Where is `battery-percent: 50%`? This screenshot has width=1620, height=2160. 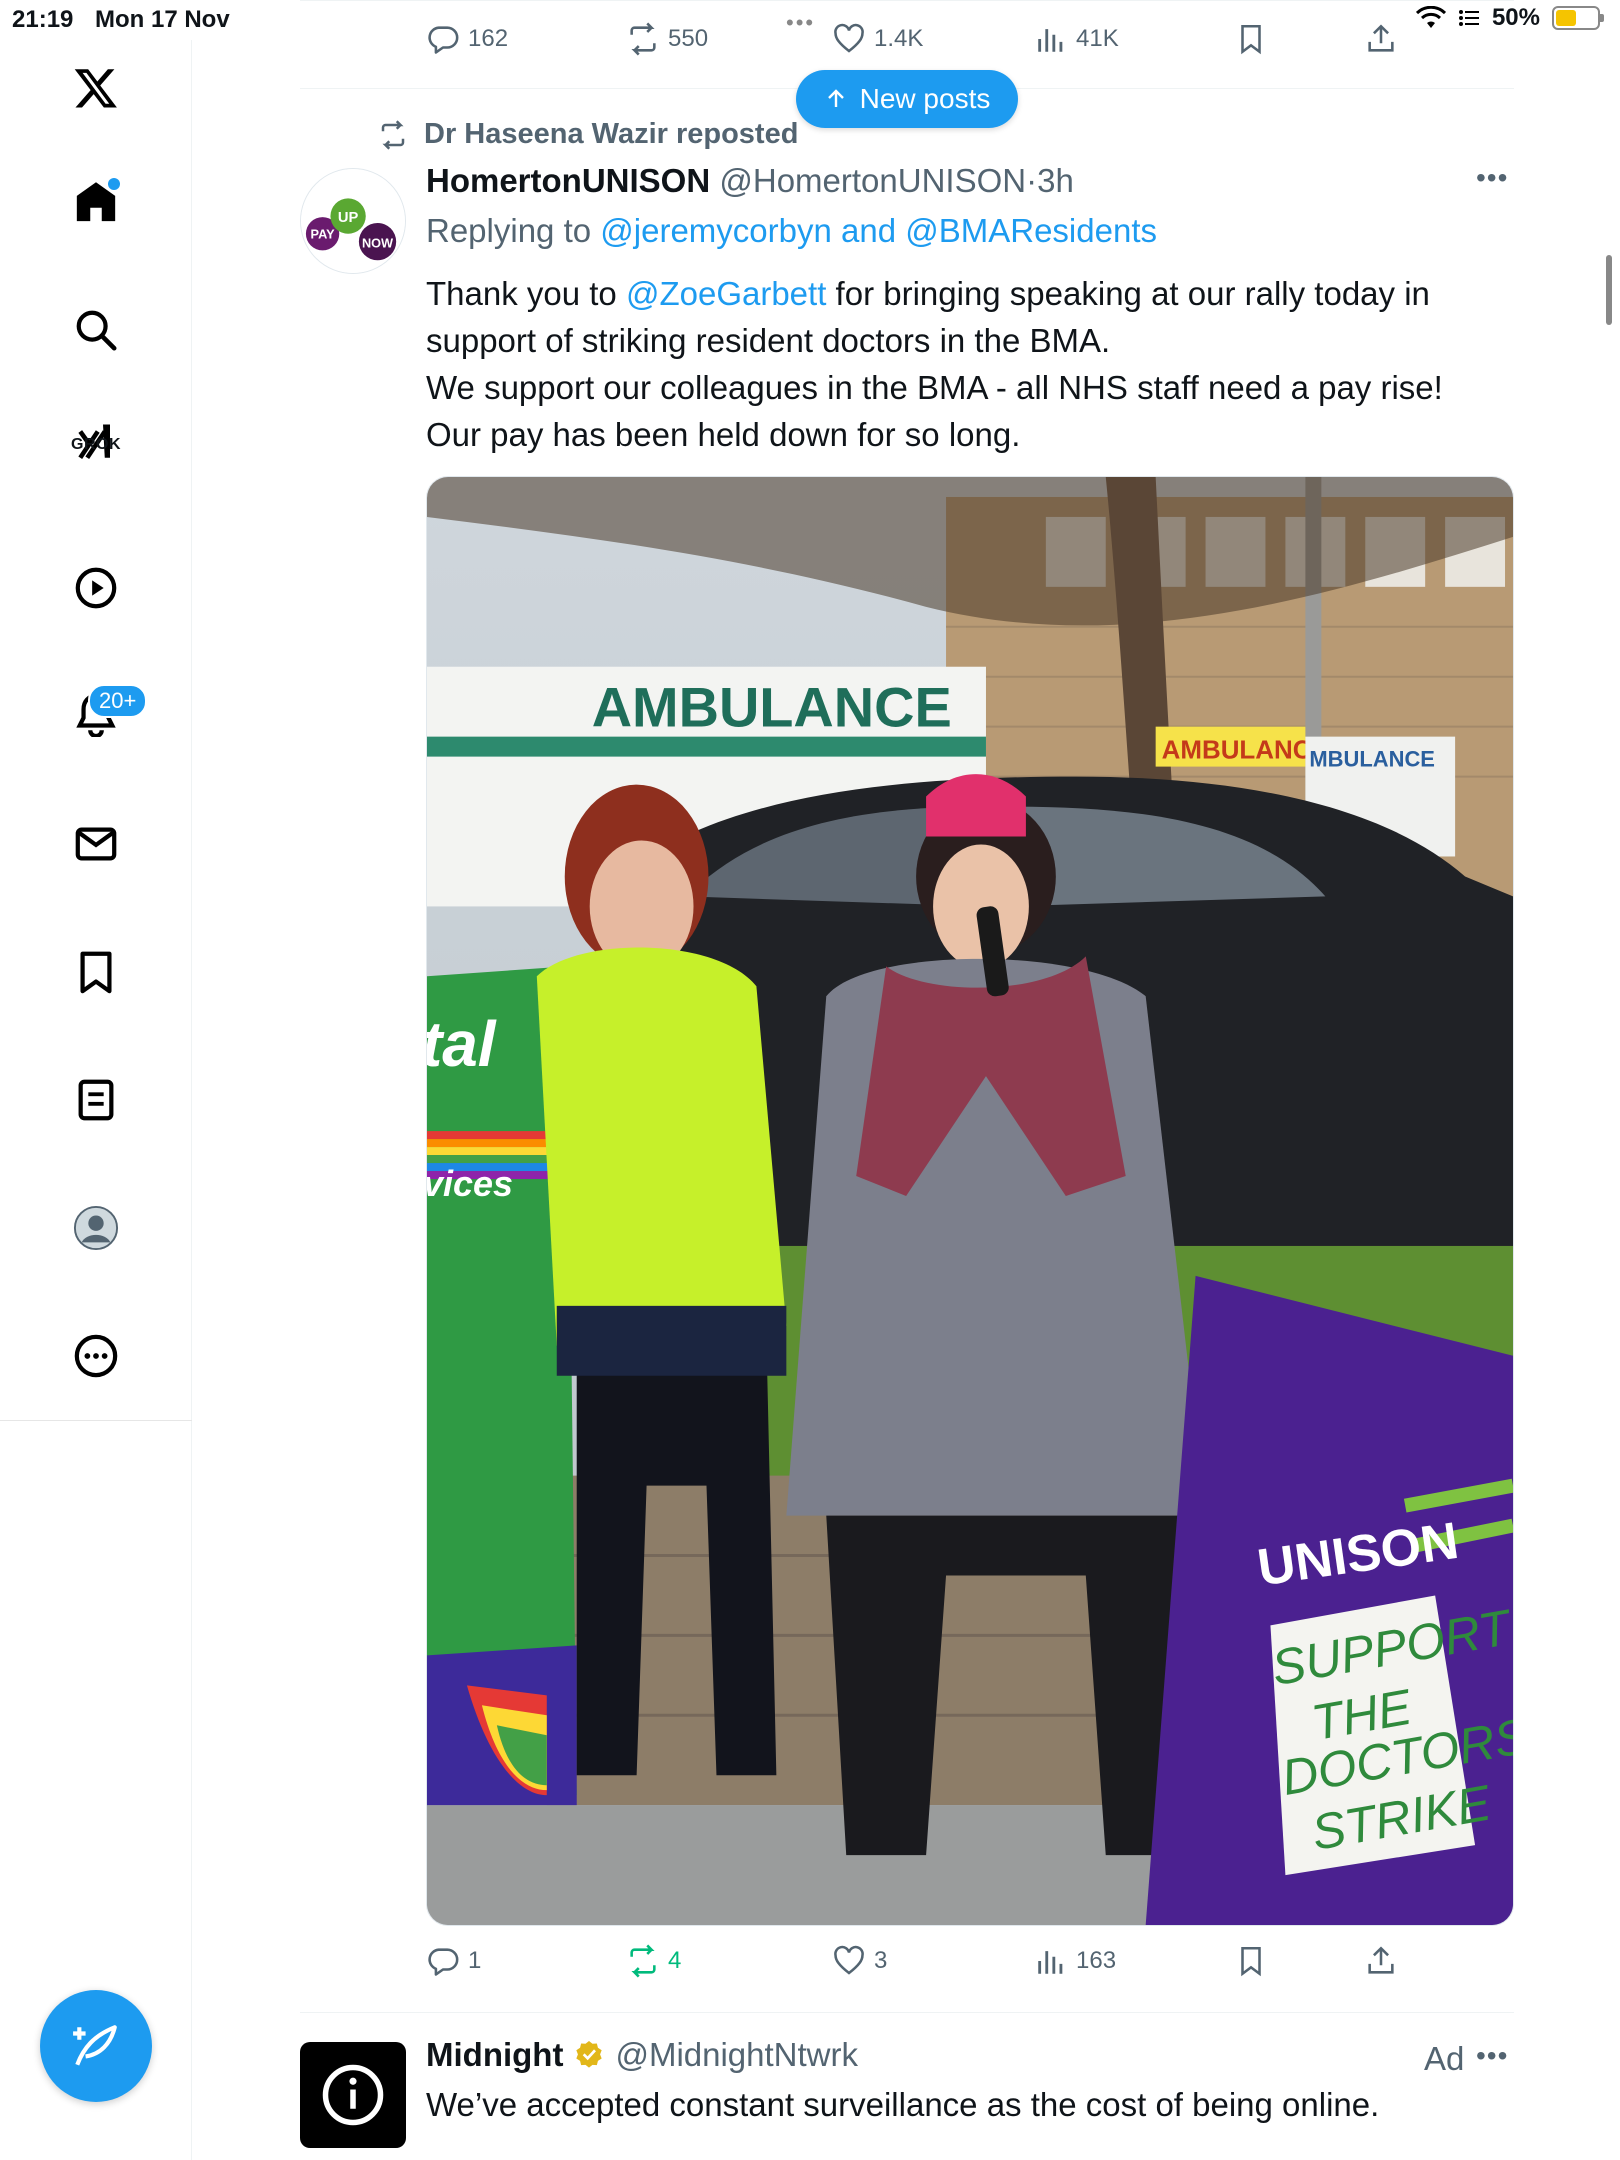 battery-percent: 50% is located at coordinates (1515, 17).